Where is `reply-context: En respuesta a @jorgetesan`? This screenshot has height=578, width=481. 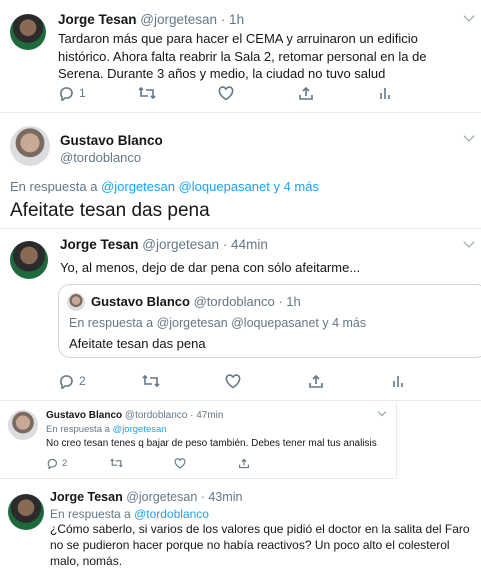 reply-context: En respuesta a @jorgetesan is located at coordinates (106, 429).